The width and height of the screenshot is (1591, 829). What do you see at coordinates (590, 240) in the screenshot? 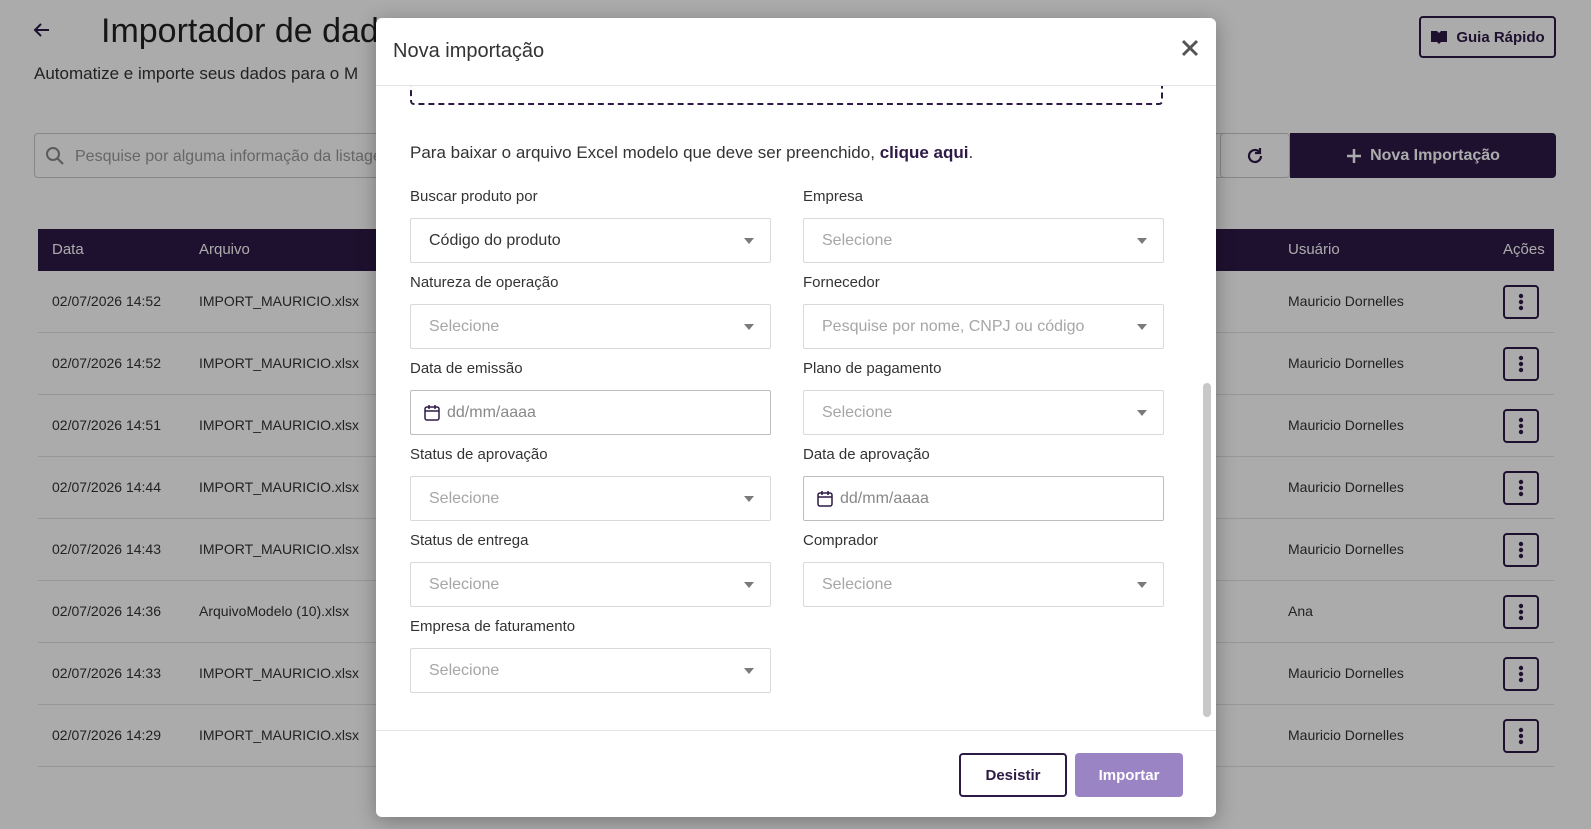
I see `buscar-produto-select: Código do produto` at bounding box center [590, 240].